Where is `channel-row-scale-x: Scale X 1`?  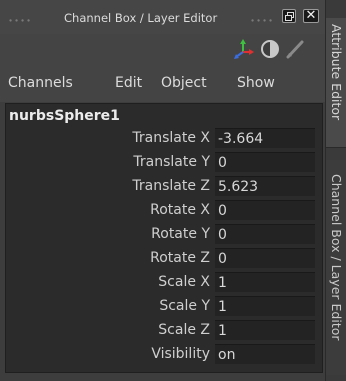
channel-row-scale-x: Scale X 1 is located at coordinates (164, 282).